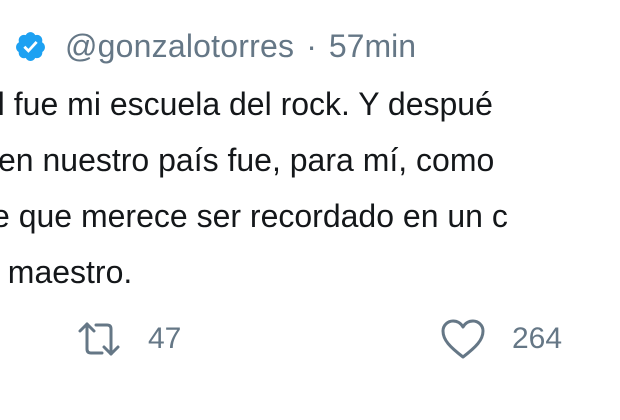  I want to click on tweet-text-line: , maestro., so click(66, 272).